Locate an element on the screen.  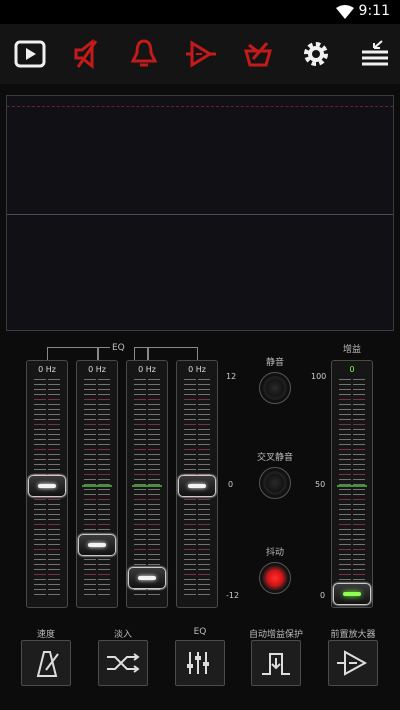
clip-line is located at coordinates (200, 106).